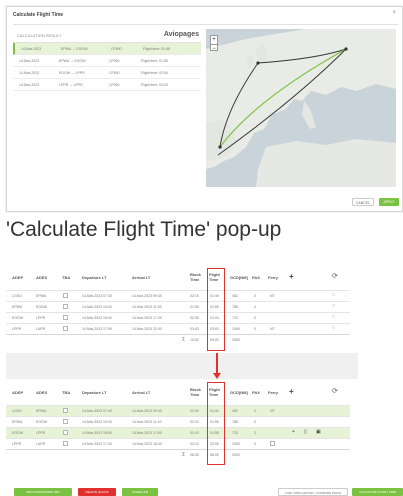  Describe the element at coordinates (305, 432) in the screenshot. I see `copy-icon: ▯` at that location.